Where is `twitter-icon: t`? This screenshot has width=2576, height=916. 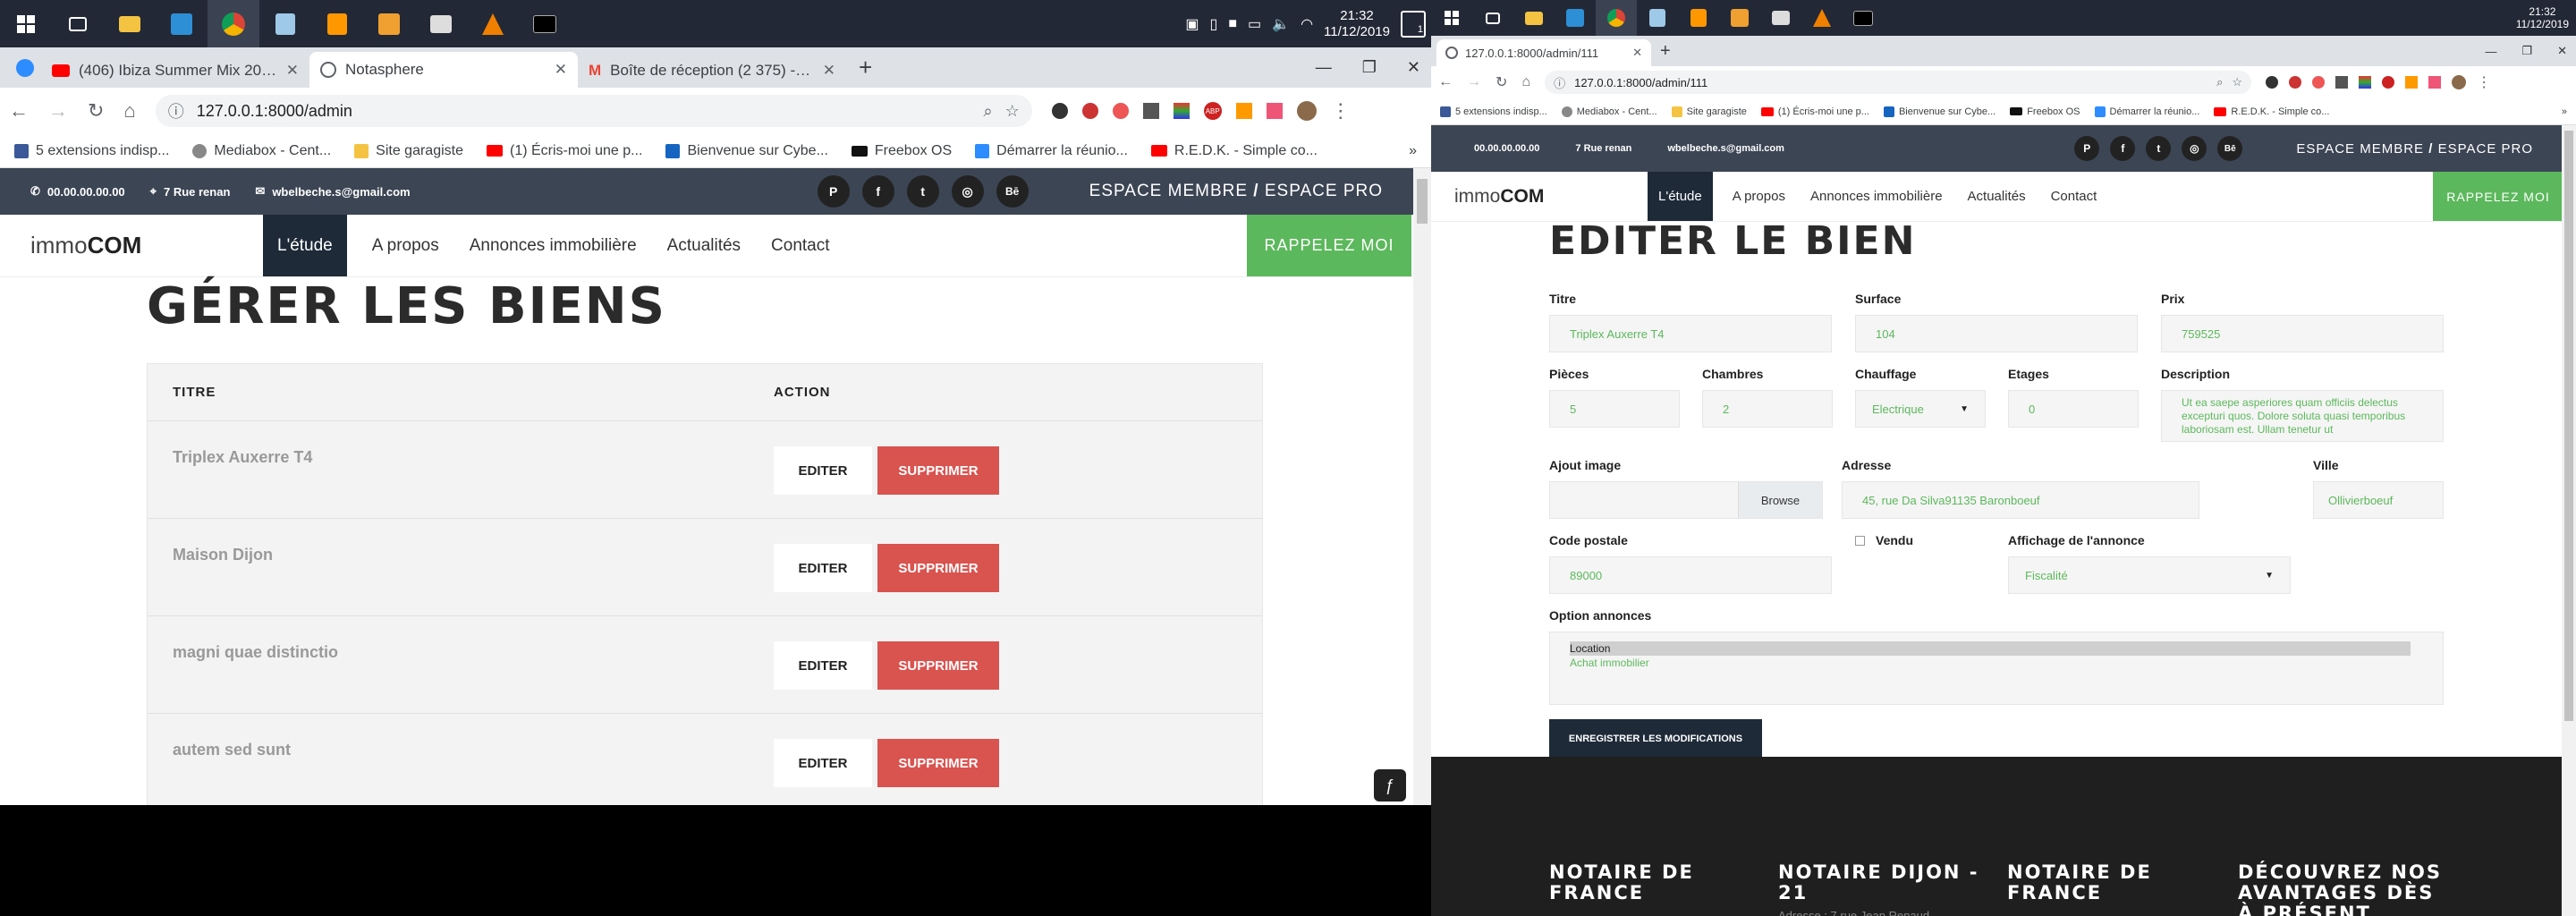 twitter-icon: t is located at coordinates (2159, 148).